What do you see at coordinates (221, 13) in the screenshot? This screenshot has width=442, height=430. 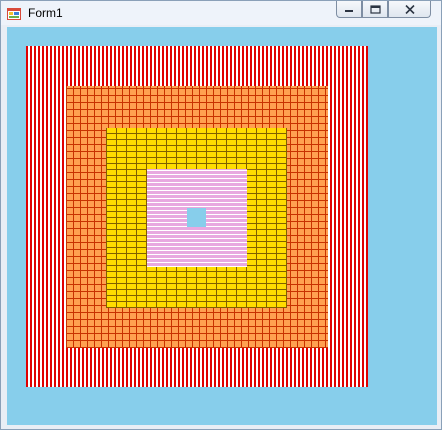 I see `title-bar: Form1` at bounding box center [221, 13].